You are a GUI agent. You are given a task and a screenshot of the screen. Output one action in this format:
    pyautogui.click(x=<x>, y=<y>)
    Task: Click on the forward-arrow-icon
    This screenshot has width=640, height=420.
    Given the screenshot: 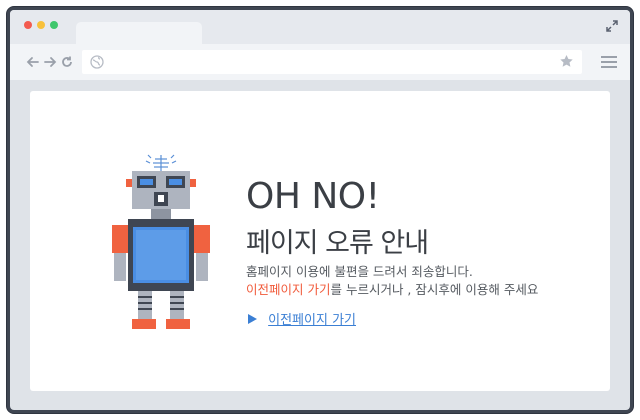 What is the action you would take?
    pyautogui.click(x=50, y=62)
    